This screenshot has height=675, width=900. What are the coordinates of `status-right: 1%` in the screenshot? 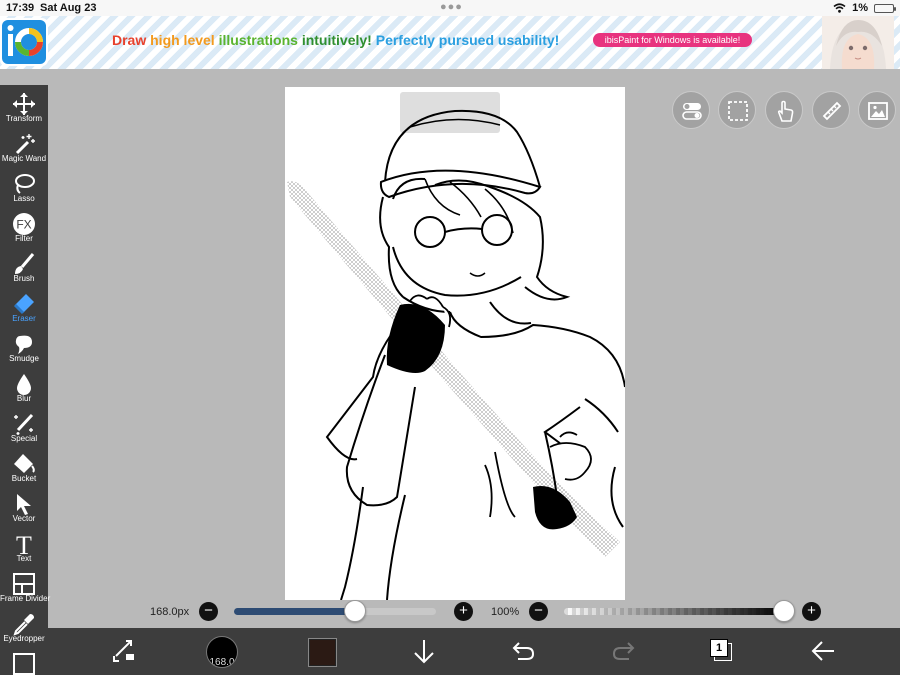 It's located at (864, 8).